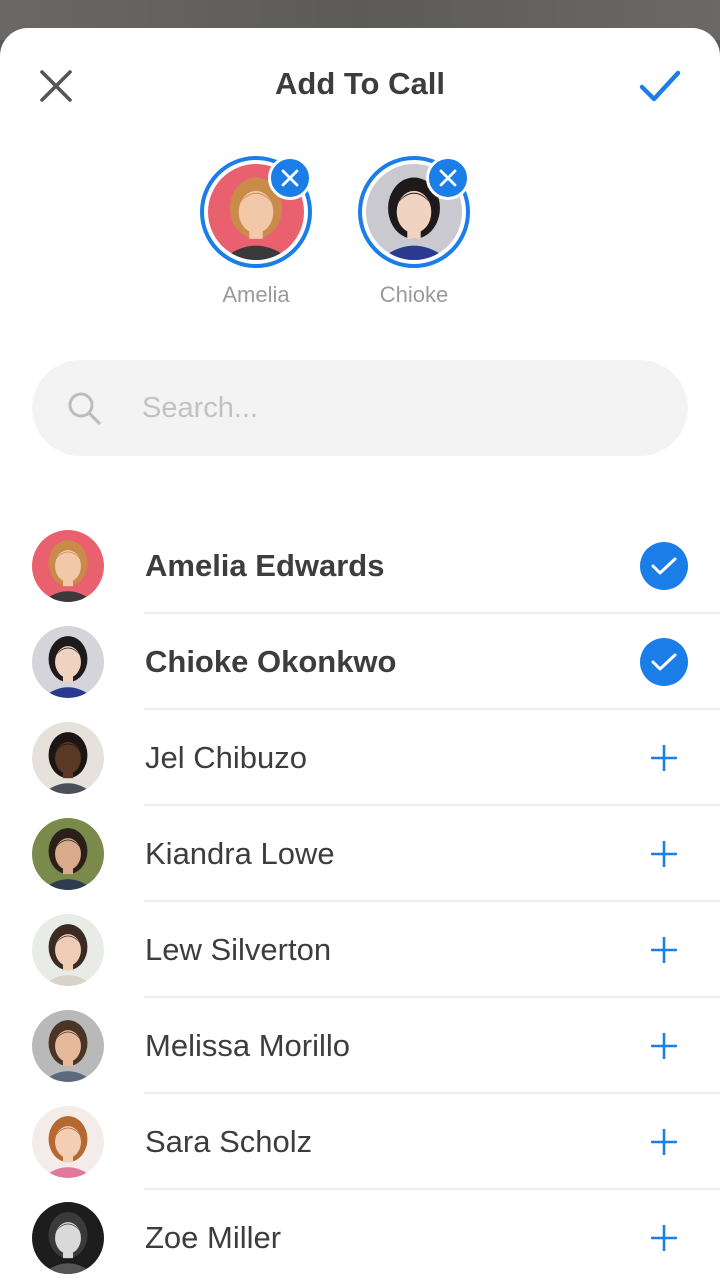 This screenshot has width=720, height=1280. What do you see at coordinates (414, 294) in the screenshot?
I see `selected-chip-name: Chioke` at bounding box center [414, 294].